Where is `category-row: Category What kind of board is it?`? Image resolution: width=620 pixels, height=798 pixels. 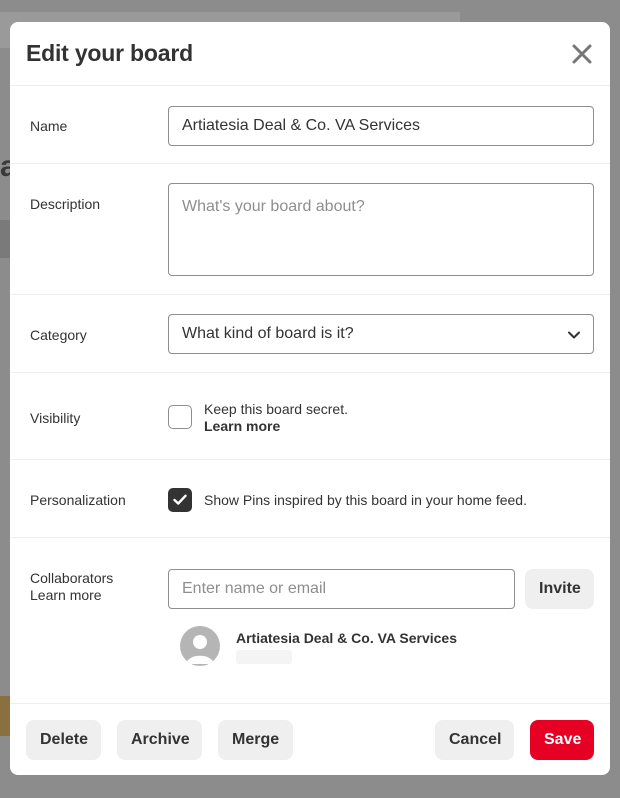 category-row: Category What kind of board is it? is located at coordinates (310, 334).